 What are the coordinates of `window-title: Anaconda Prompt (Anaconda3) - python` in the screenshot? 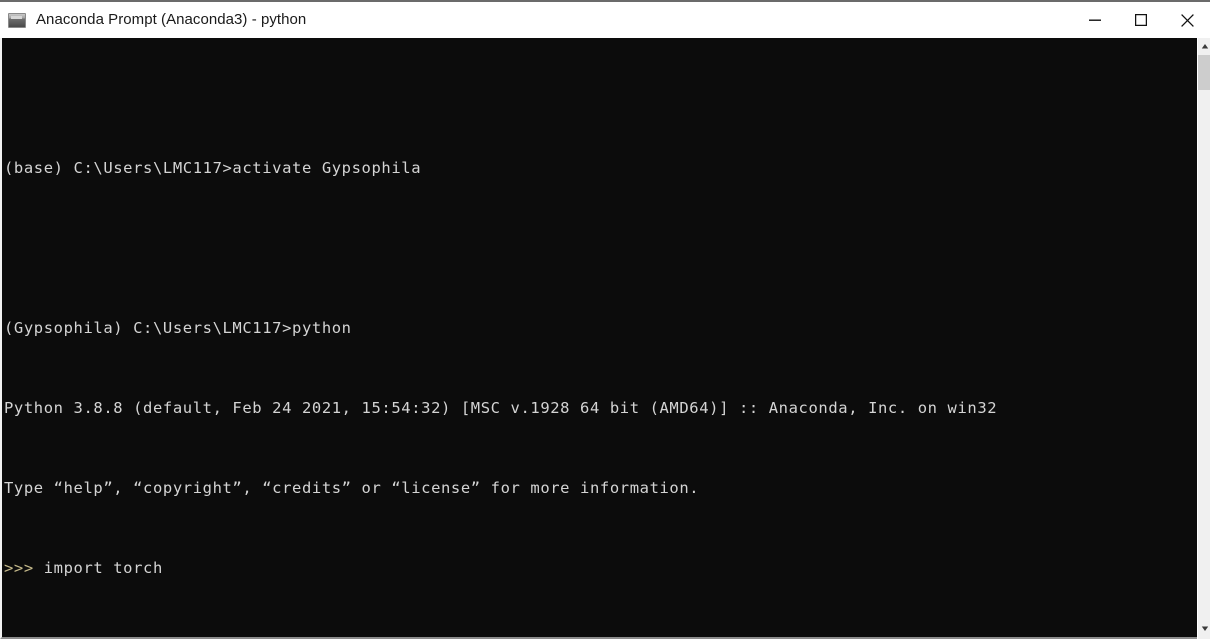 It's located at (171, 19).